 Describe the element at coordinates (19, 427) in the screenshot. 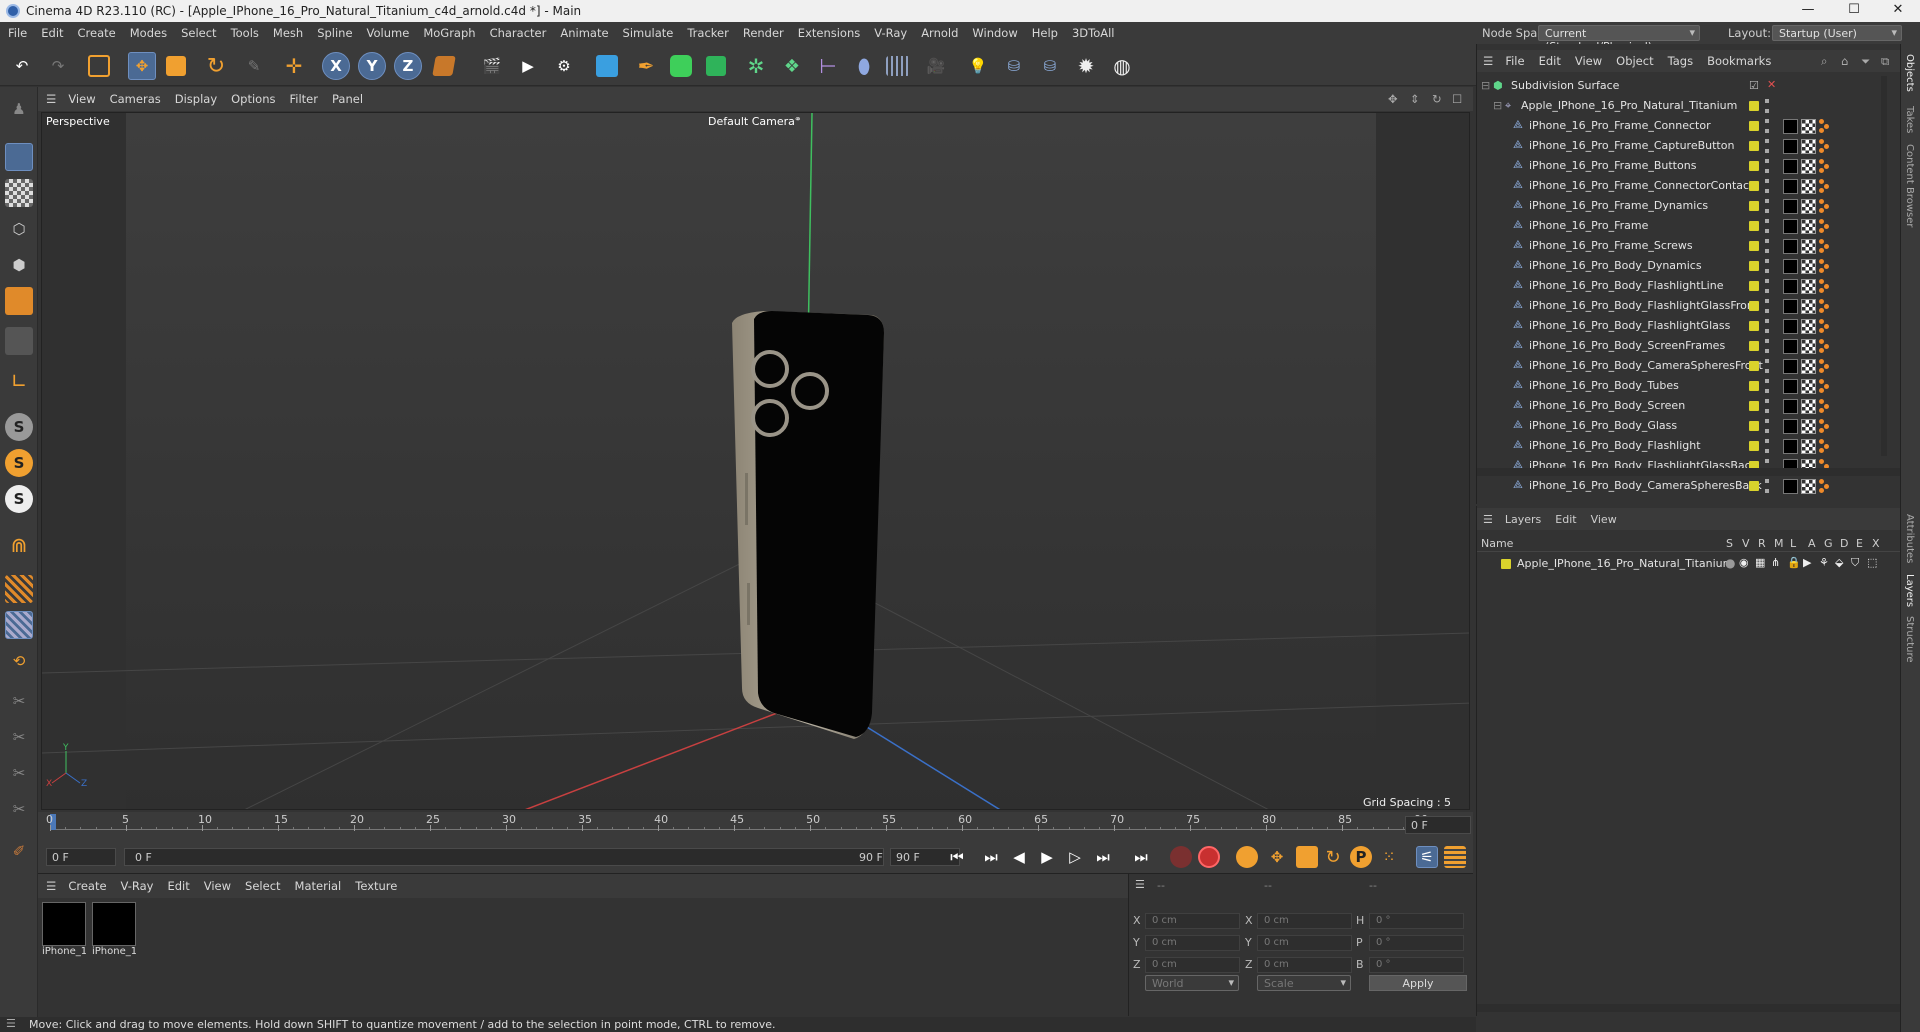

I see `snap-icon: S` at that location.